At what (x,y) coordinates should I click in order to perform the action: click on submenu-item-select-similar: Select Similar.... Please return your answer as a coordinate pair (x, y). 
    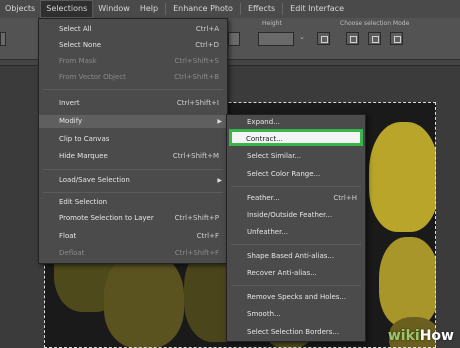
    Looking at the image, I should click on (296, 156).